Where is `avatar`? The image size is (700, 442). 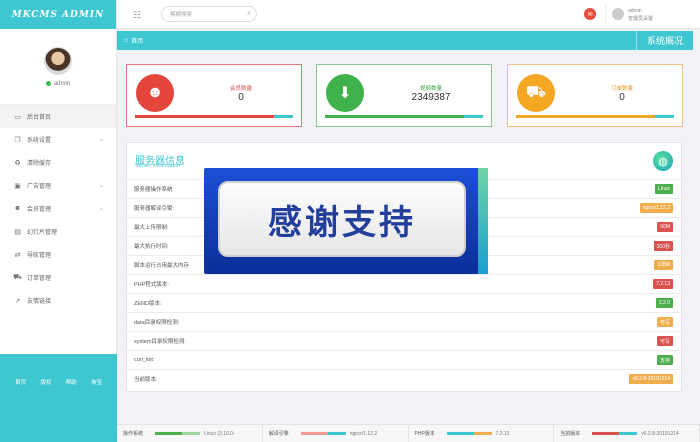
avatar is located at coordinates (58, 60).